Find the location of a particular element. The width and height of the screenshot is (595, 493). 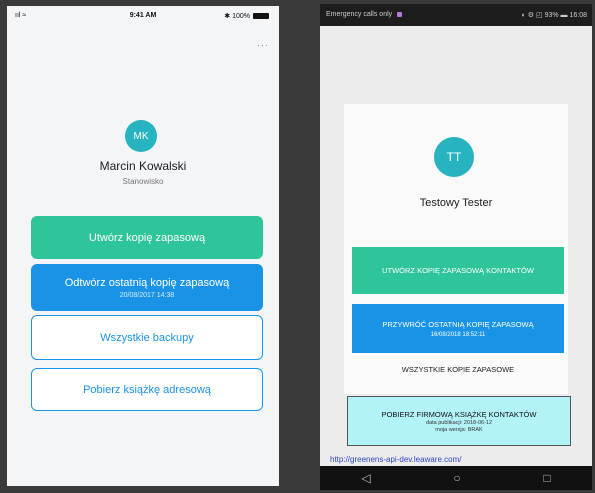

create-backup-label: UTWÓRZ KOPIĘ ZAPASOWĄ KONTAKTÓW is located at coordinates (458, 270).